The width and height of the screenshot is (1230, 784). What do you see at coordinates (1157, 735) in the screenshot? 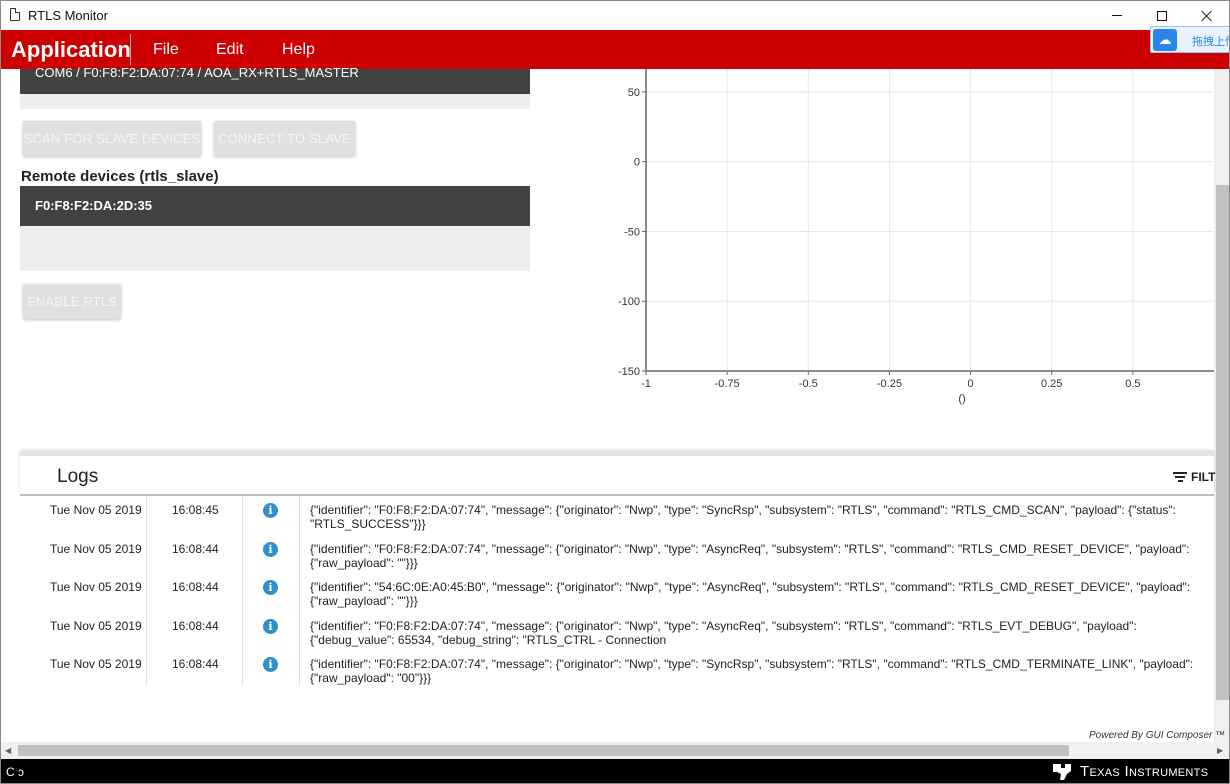
I see `powered-by-text: Powered By GUI Composer ™` at bounding box center [1157, 735].